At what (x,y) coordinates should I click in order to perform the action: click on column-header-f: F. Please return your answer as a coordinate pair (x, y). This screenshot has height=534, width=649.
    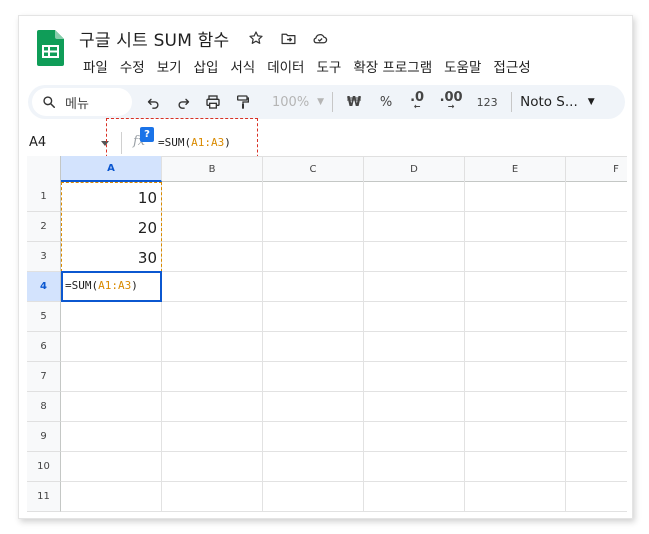
    Looking at the image, I should click on (599, 169).